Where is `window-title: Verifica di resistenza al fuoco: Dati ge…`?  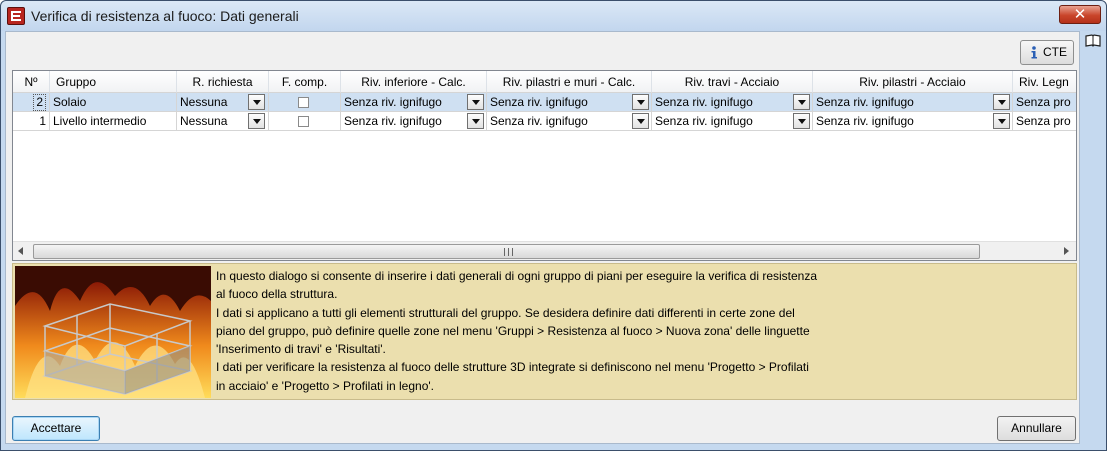
window-title: Verifica di resistenza al fuoco: Dati ge… is located at coordinates (165, 16).